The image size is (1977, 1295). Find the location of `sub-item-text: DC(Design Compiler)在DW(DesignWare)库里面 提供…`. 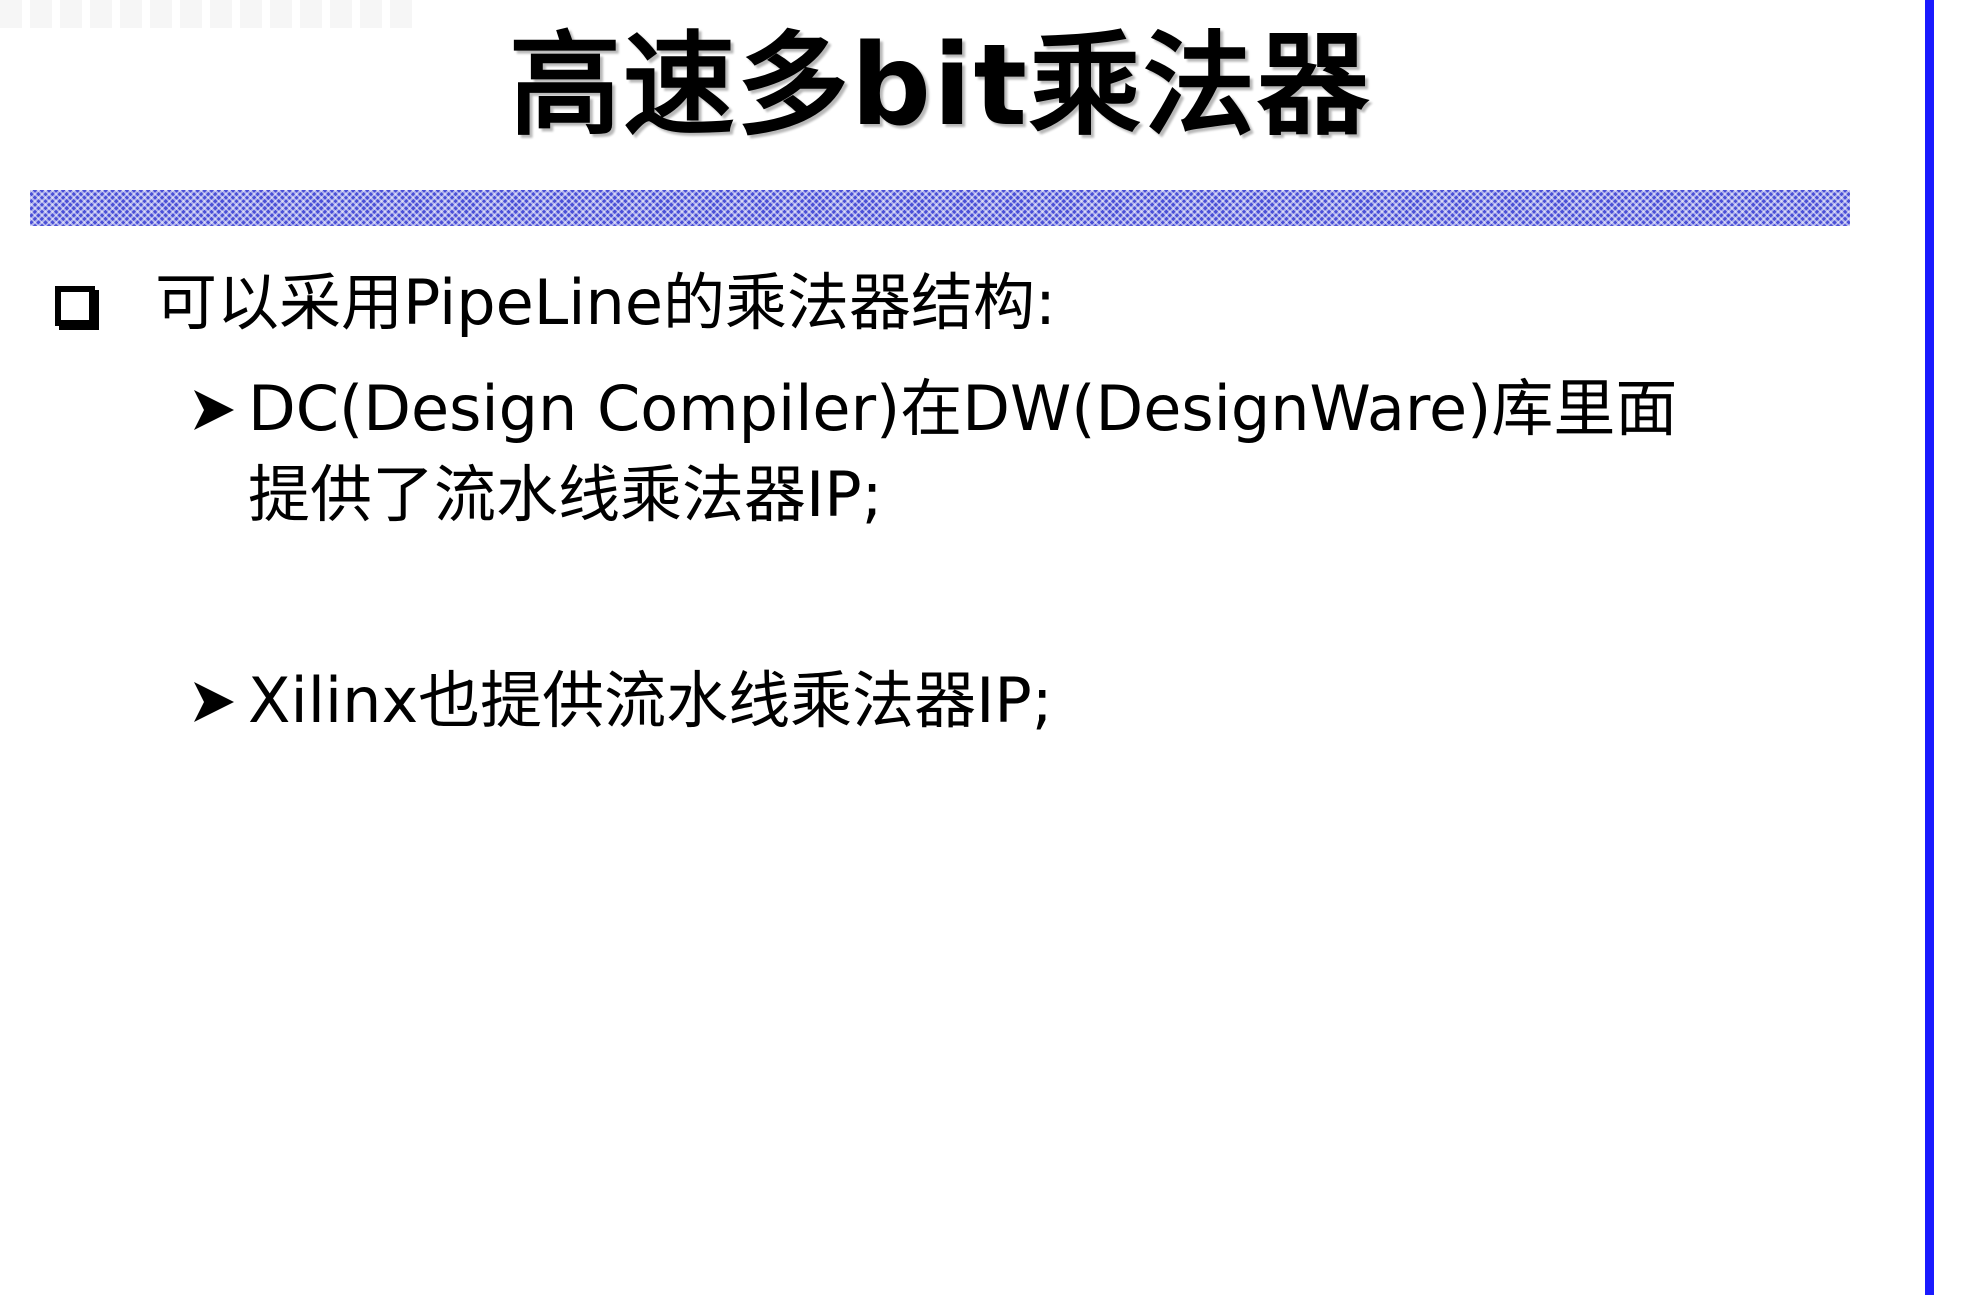

sub-item-text: DC(Design Compiler)在DW(DesignWare)库里面 提供… is located at coordinates (962, 452).